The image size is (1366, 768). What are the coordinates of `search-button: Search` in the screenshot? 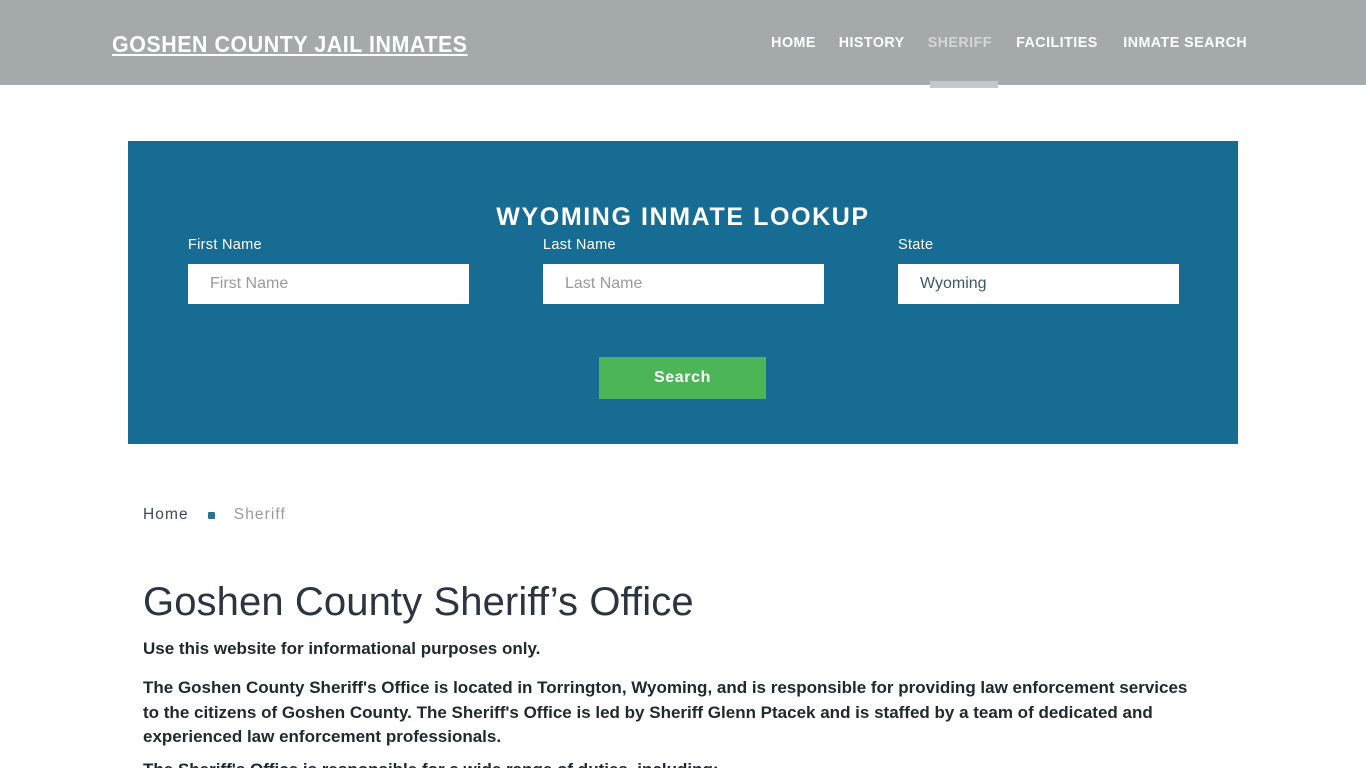 It's located at (682, 378).